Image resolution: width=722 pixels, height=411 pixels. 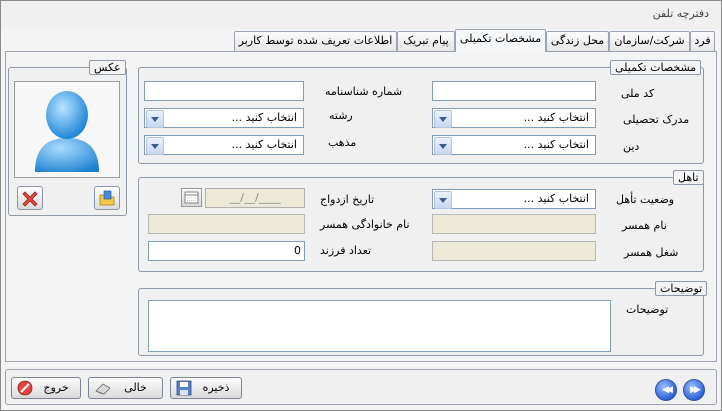 I want to click on window-title: دفترچه تلفن, so click(x=680, y=13).